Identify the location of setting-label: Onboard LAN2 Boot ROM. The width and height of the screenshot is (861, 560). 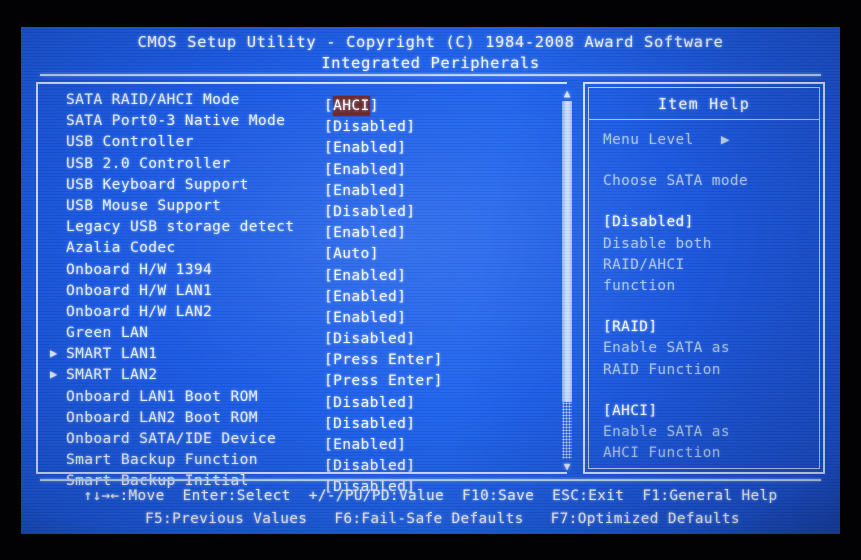
(162, 417).